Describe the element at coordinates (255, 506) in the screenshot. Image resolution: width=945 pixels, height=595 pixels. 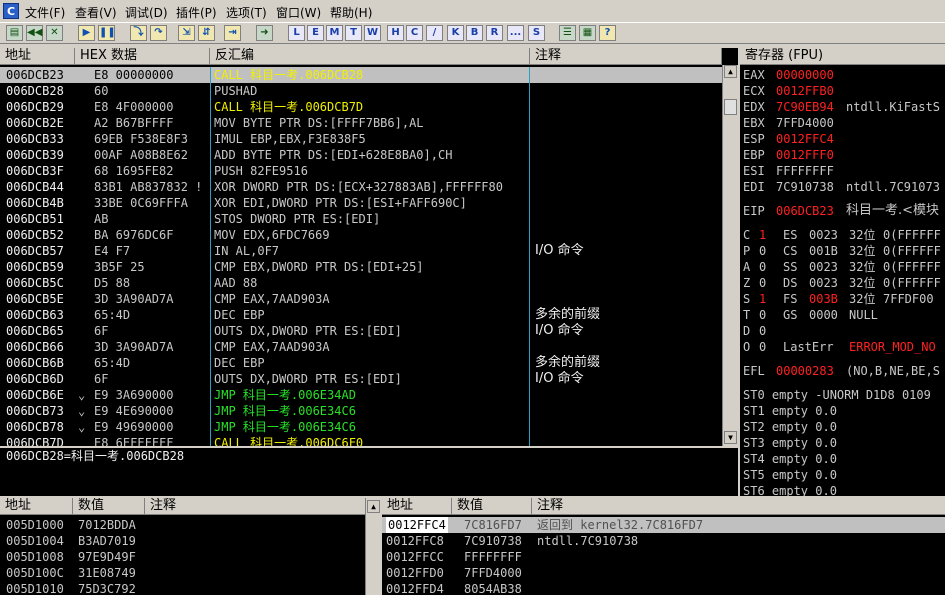
I see `dump-header-comment: 注释` at that location.